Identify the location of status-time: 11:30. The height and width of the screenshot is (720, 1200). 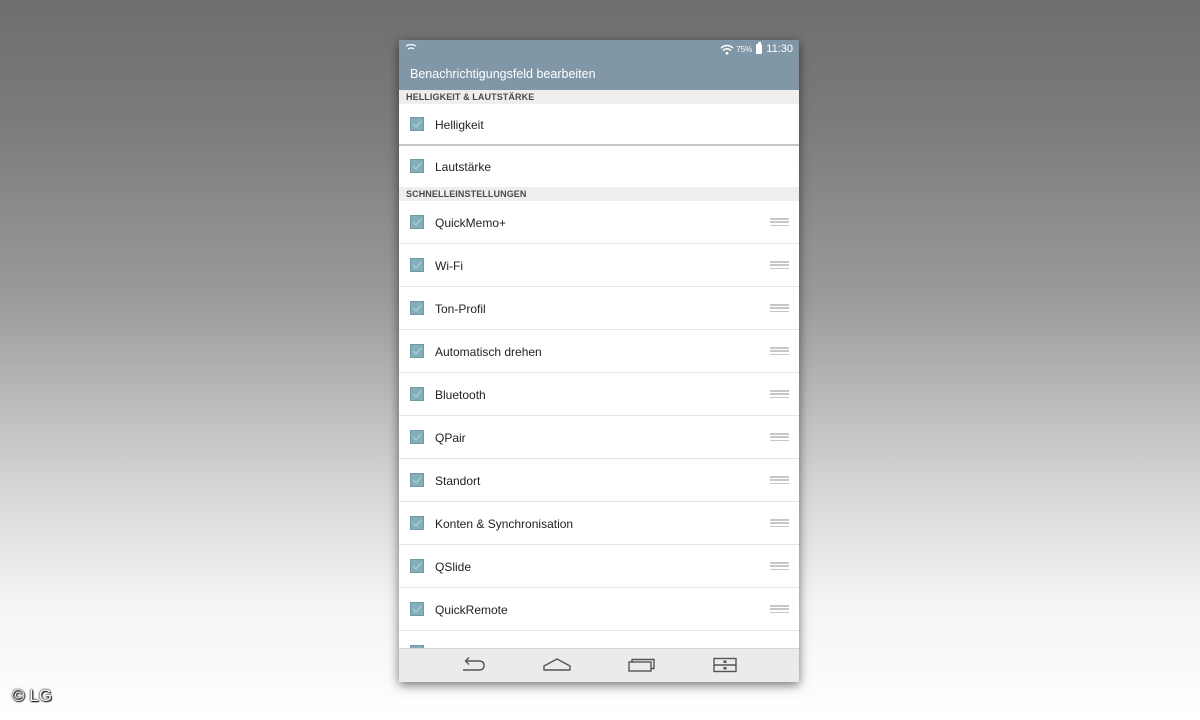
(779, 49).